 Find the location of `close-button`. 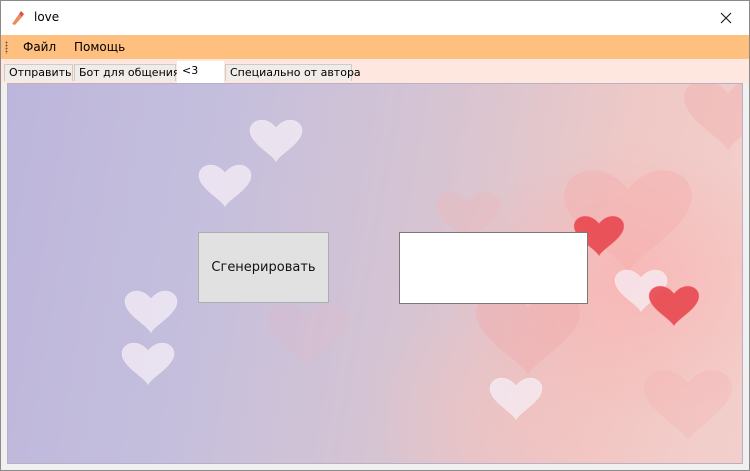

close-button is located at coordinates (726, 18).